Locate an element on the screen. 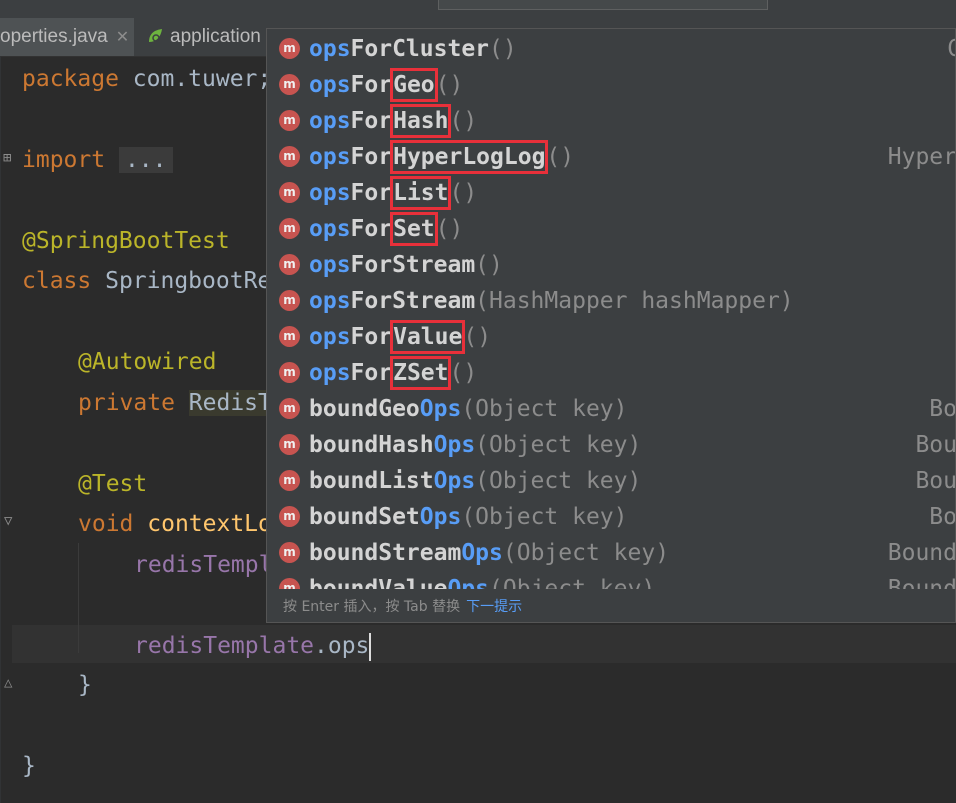 The image size is (956, 803). keyword: import is located at coordinates (64, 160).